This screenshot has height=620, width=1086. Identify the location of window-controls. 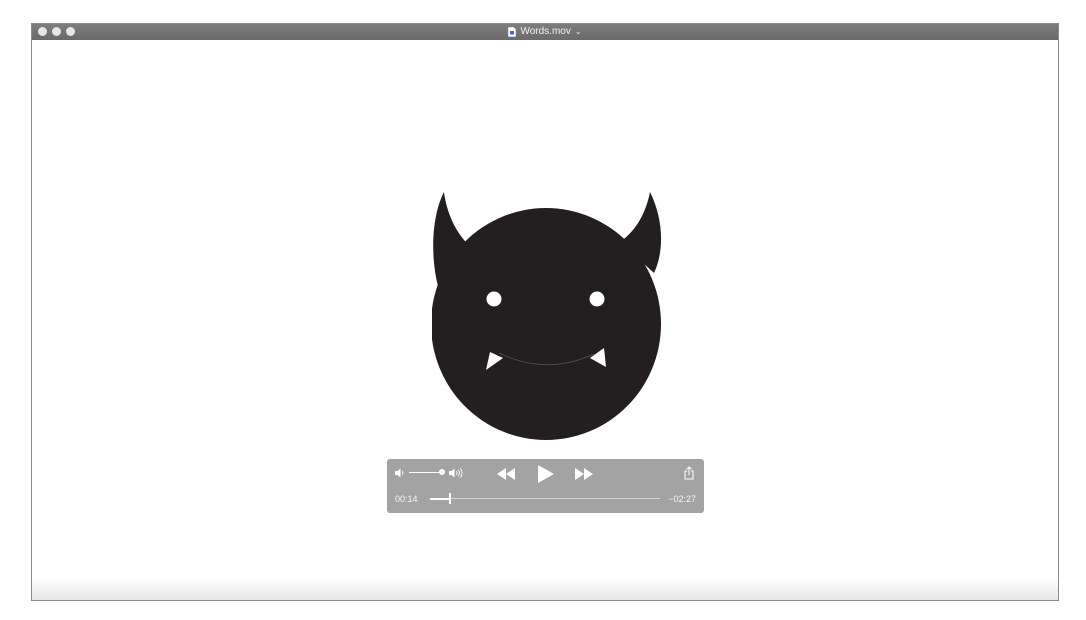
(56, 31).